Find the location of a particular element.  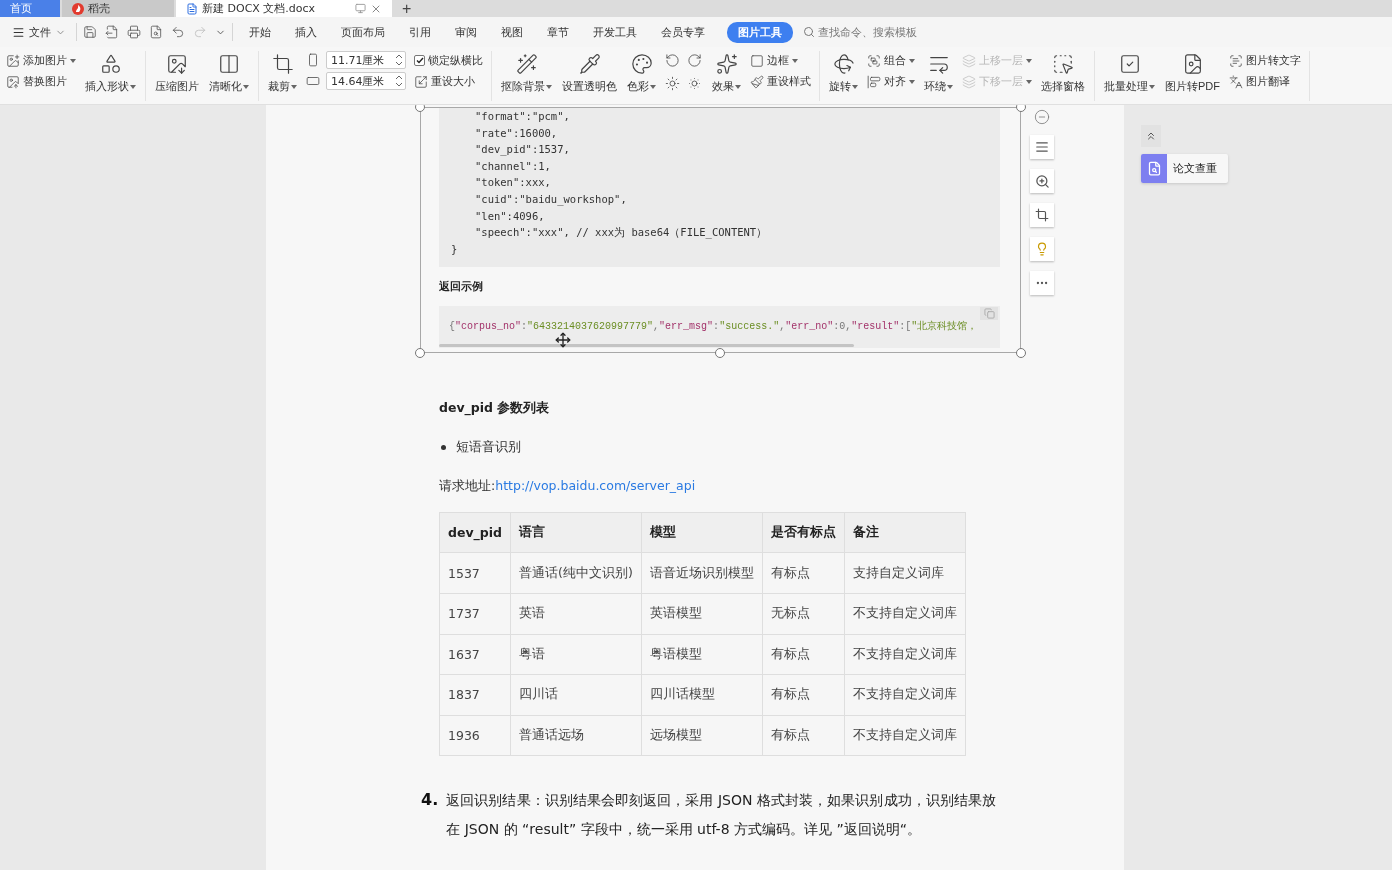

undo-icon is located at coordinates (178, 32).